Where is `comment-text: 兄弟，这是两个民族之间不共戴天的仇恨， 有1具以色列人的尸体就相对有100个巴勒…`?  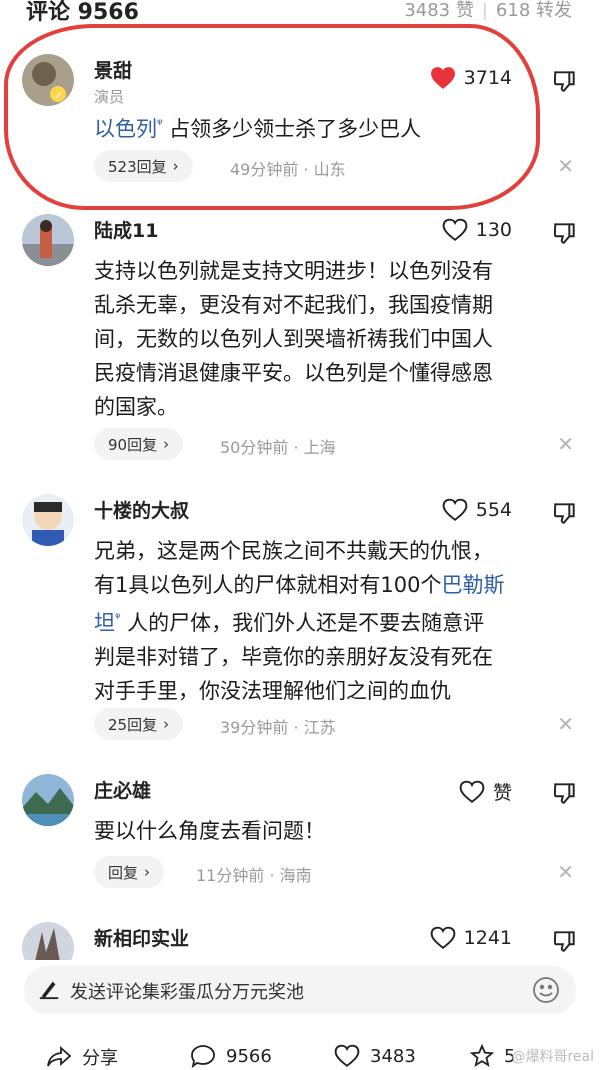
comment-text: 兄弟，这是两个民族之间不共戴天的仇恨， 有1具以色列人的尸体就相对有100个巴勒… is located at coordinates (334, 621).